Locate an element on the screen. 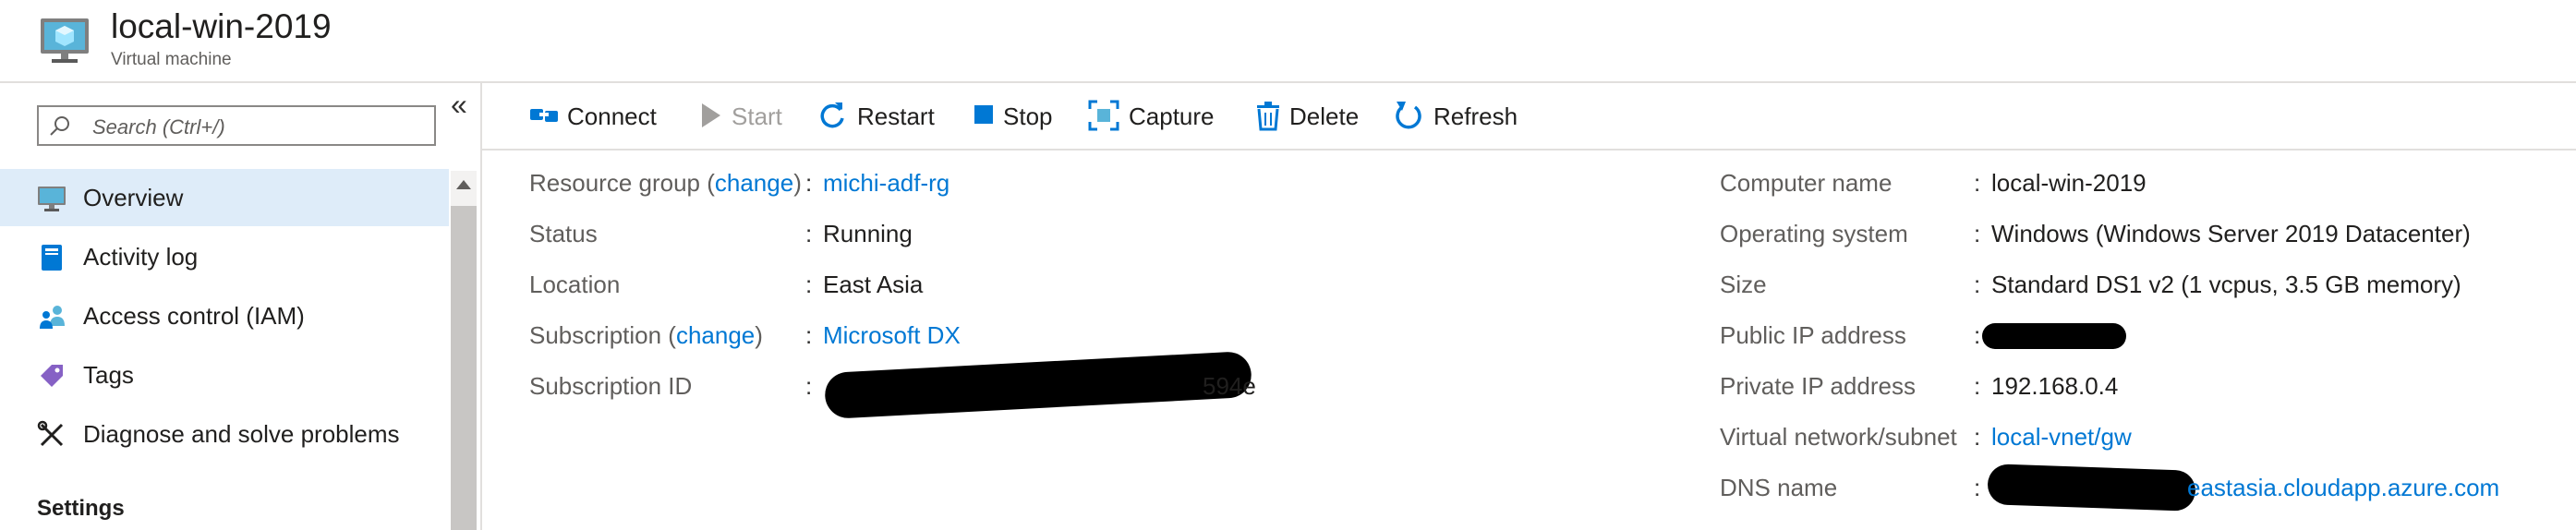 Image resolution: width=2576 pixels, height=530 pixels. change-resource-group-link: change is located at coordinates (754, 183).